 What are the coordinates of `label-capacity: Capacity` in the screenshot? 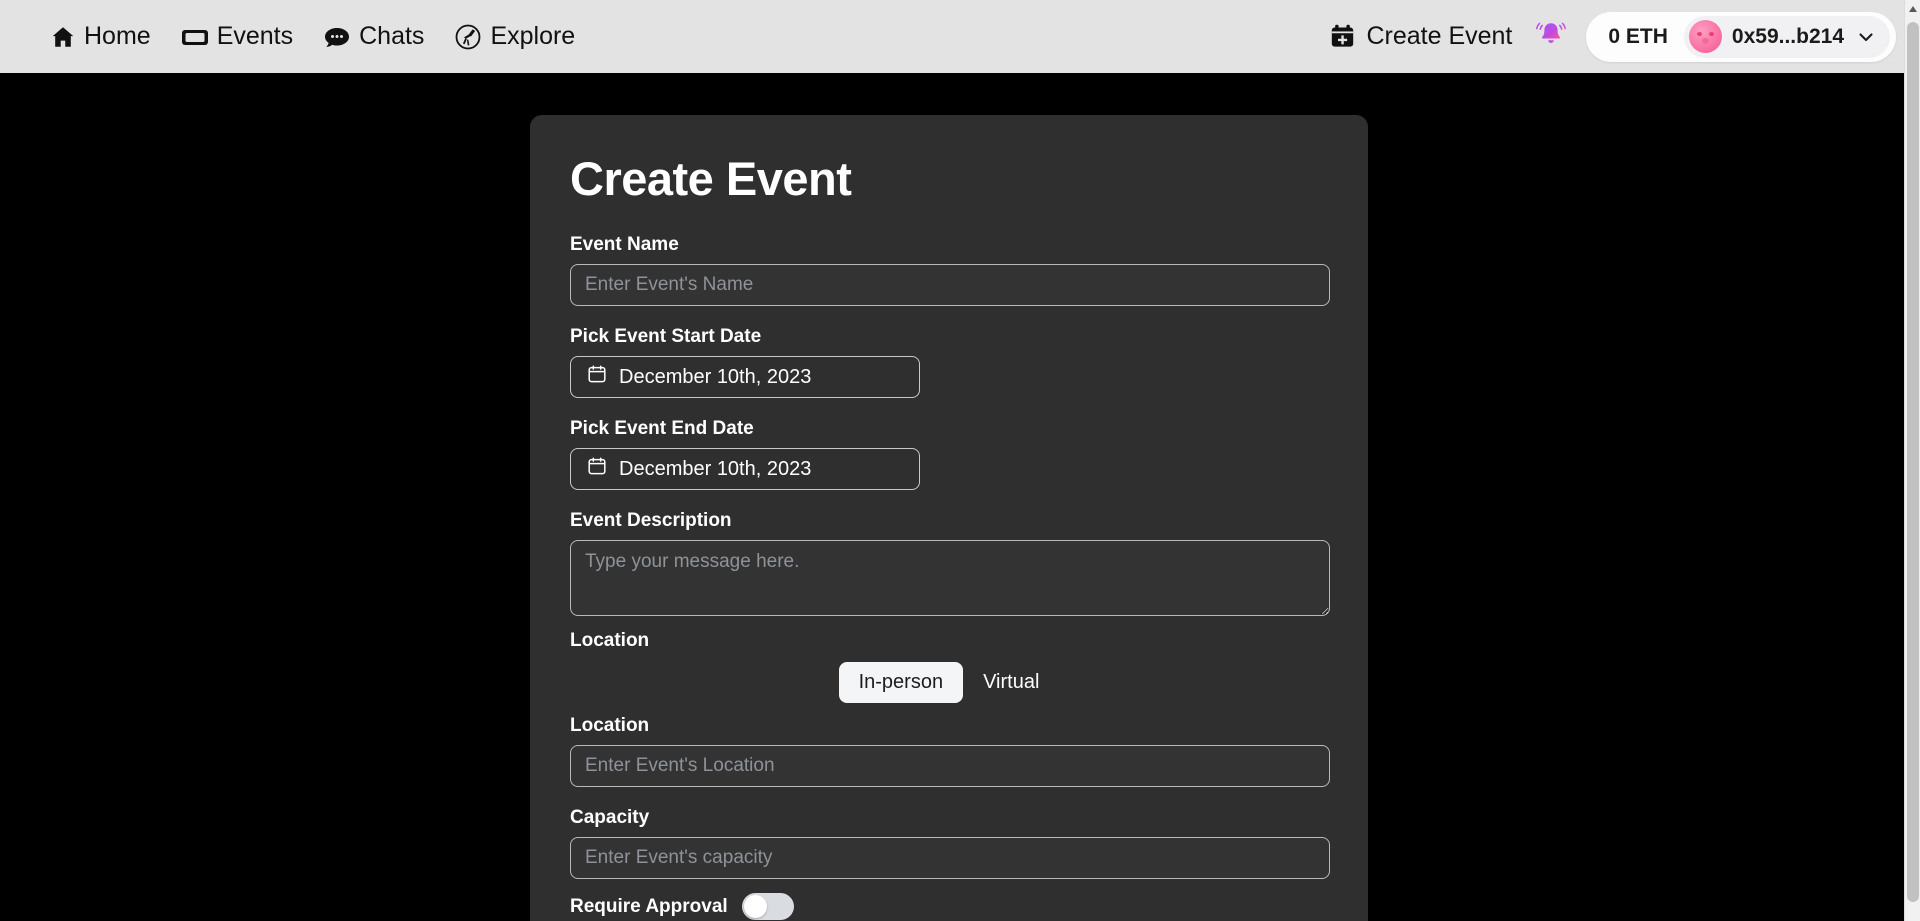 It's located at (610, 817).